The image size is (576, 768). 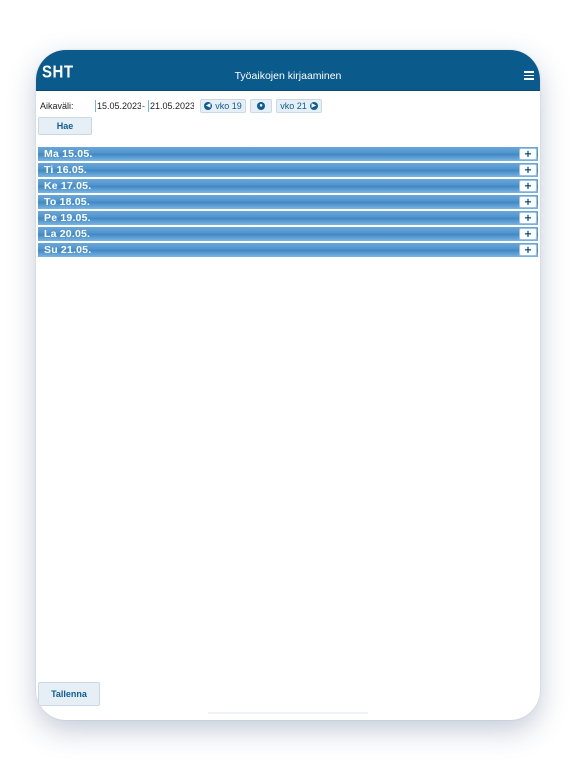 I want to click on current-week-button: ●, so click(x=261, y=106).